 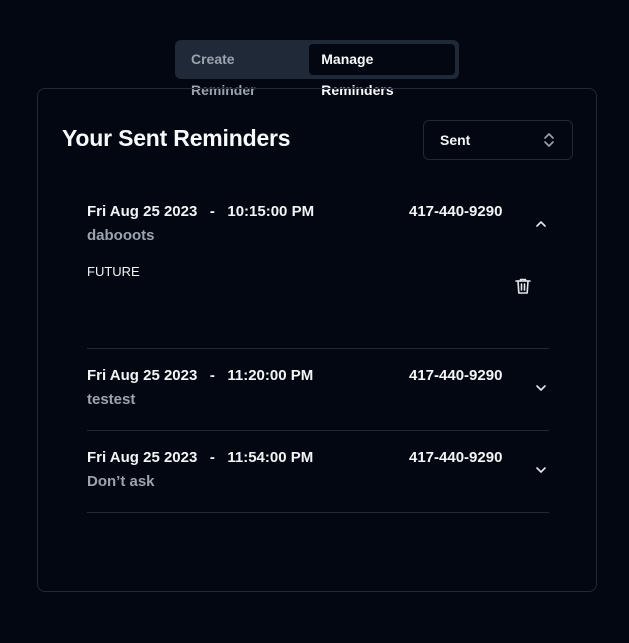 I want to click on reminder-time: 10:15:00 PM, so click(x=271, y=211).